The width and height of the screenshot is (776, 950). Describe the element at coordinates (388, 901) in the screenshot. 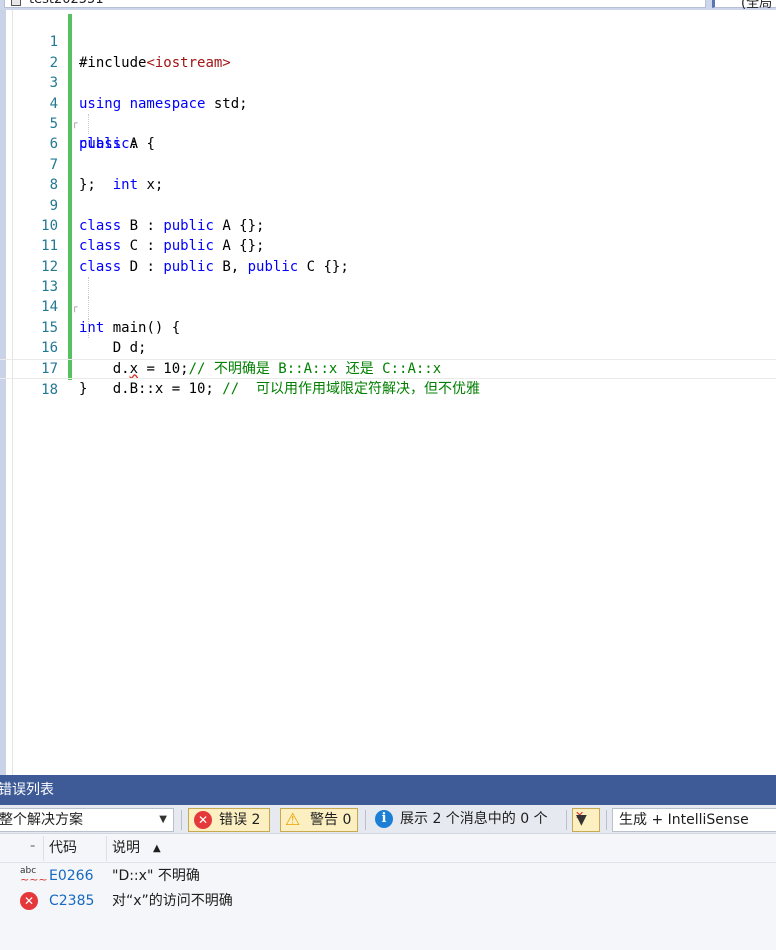

I see `error-row: ✕ C2385 对“x”的访问不明确` at that location.